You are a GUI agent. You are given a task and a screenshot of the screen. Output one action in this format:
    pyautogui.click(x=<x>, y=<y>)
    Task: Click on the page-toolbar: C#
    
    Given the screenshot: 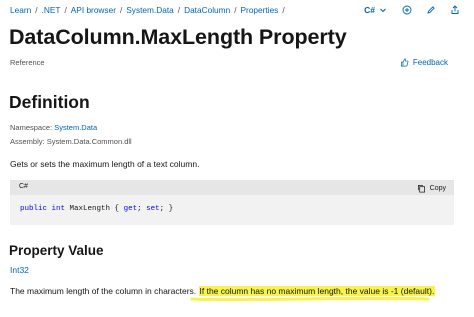 What is the action you would take?
    pyautogui.click(x=412, y=9)
    